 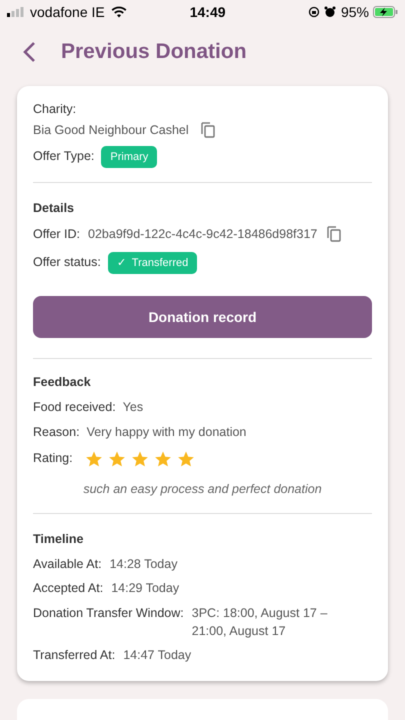 What do you see at coordinates (144, 564) in the screenshot?
I see `timeline-value: 14:28 Today` at bounding box center [144, 564].